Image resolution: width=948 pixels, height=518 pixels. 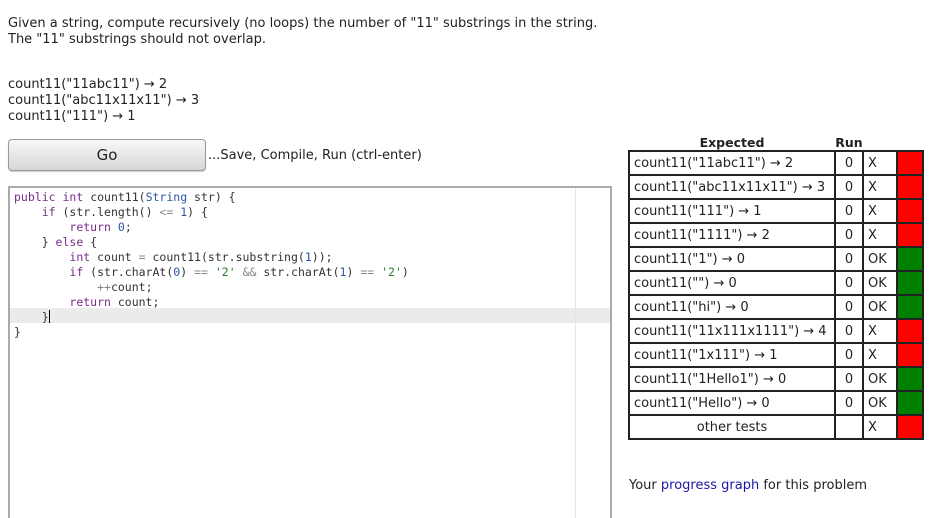 I want to click on expected-cell: count11("11abc11") → 2, so click(x=732, y=163).